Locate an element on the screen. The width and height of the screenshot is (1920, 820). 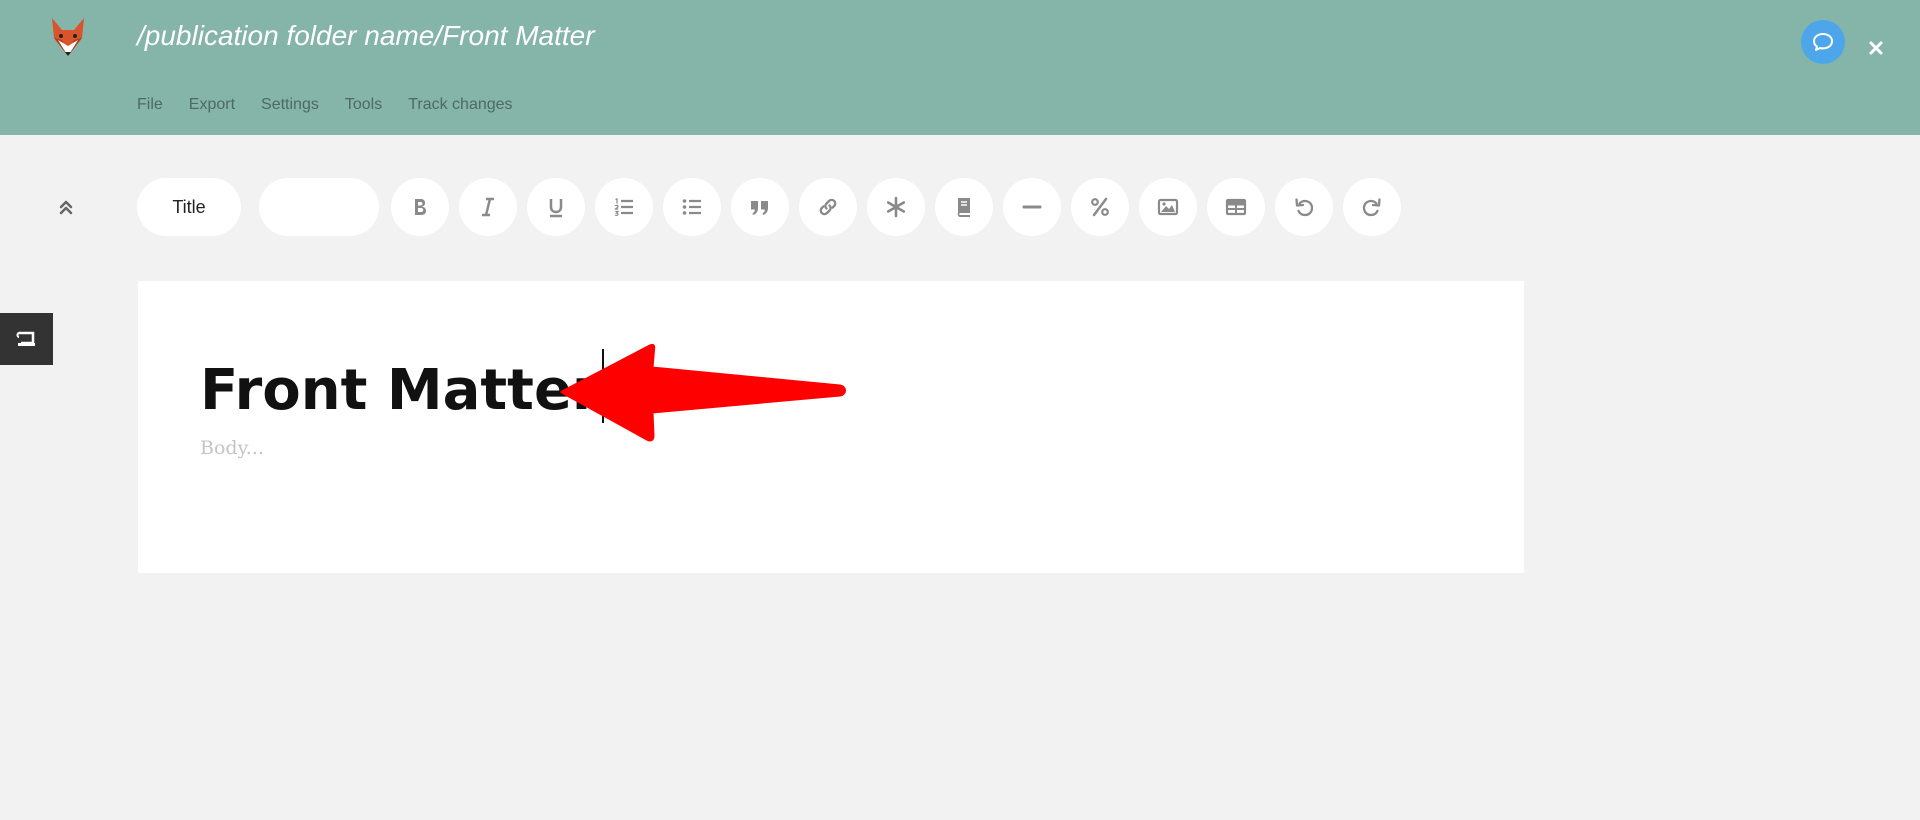
document-path-title: /publication folder name/Front Matter is located at coordinates (366, 35).